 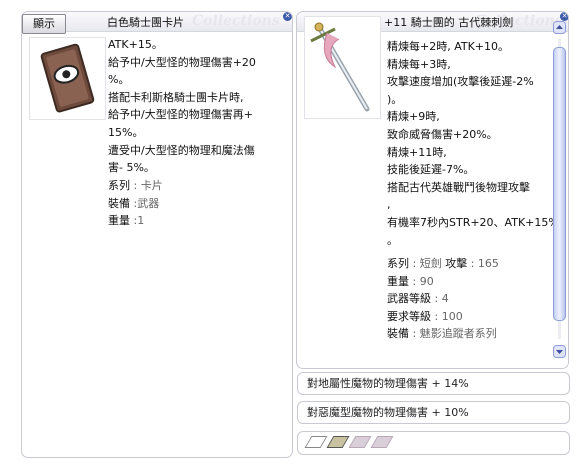 What do you see at coordinates (417, 152) in the screenshot?
I see `description-line: 精煉+11時,` at bounding box center [417, 152].